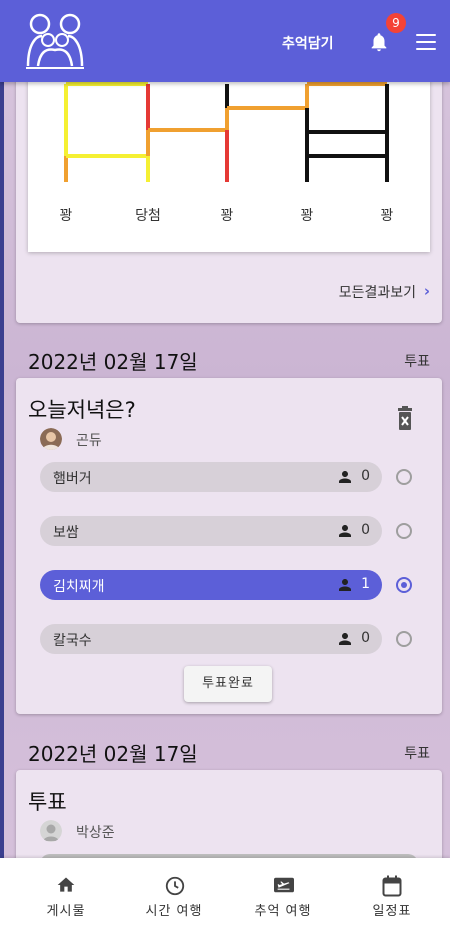 This screenshot has width=450, height=937. Describe the element at coordinates (211, 477) in the screenshot. I see `vote-option: 햄버거 0` at that location.